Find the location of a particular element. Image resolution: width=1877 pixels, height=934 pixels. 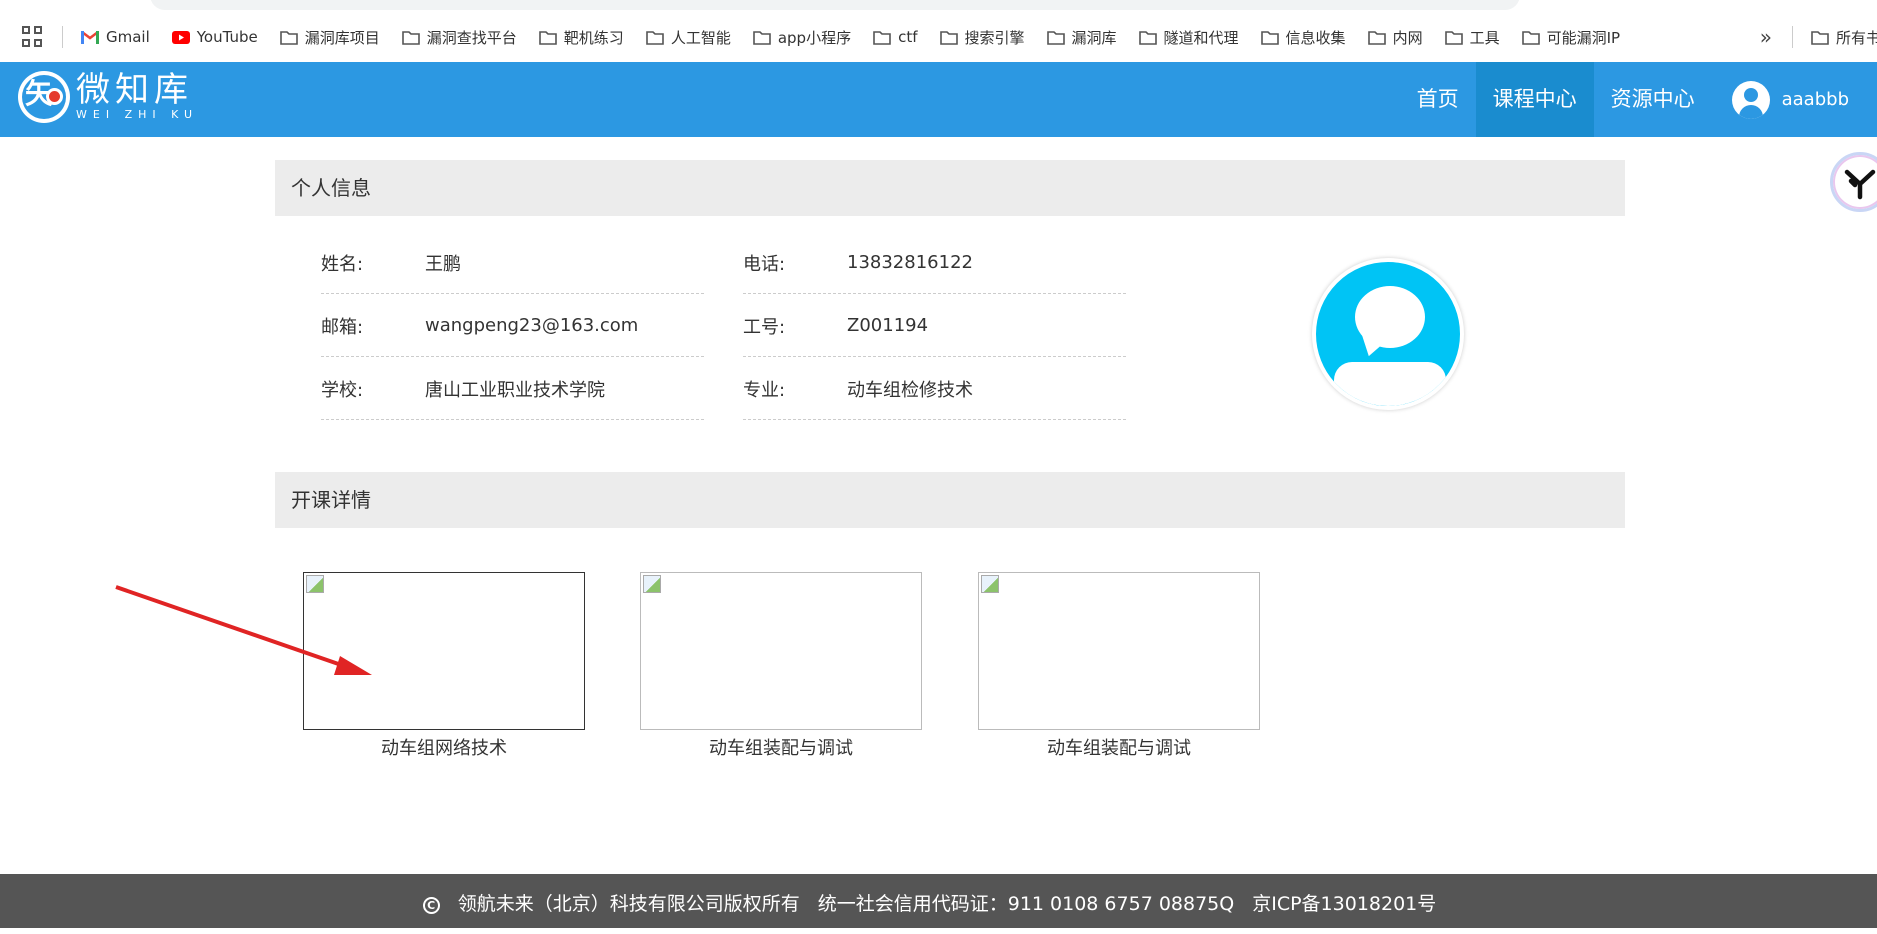

all-bookmarks-label: 所有书签 is located at coordinates (1856, 37).